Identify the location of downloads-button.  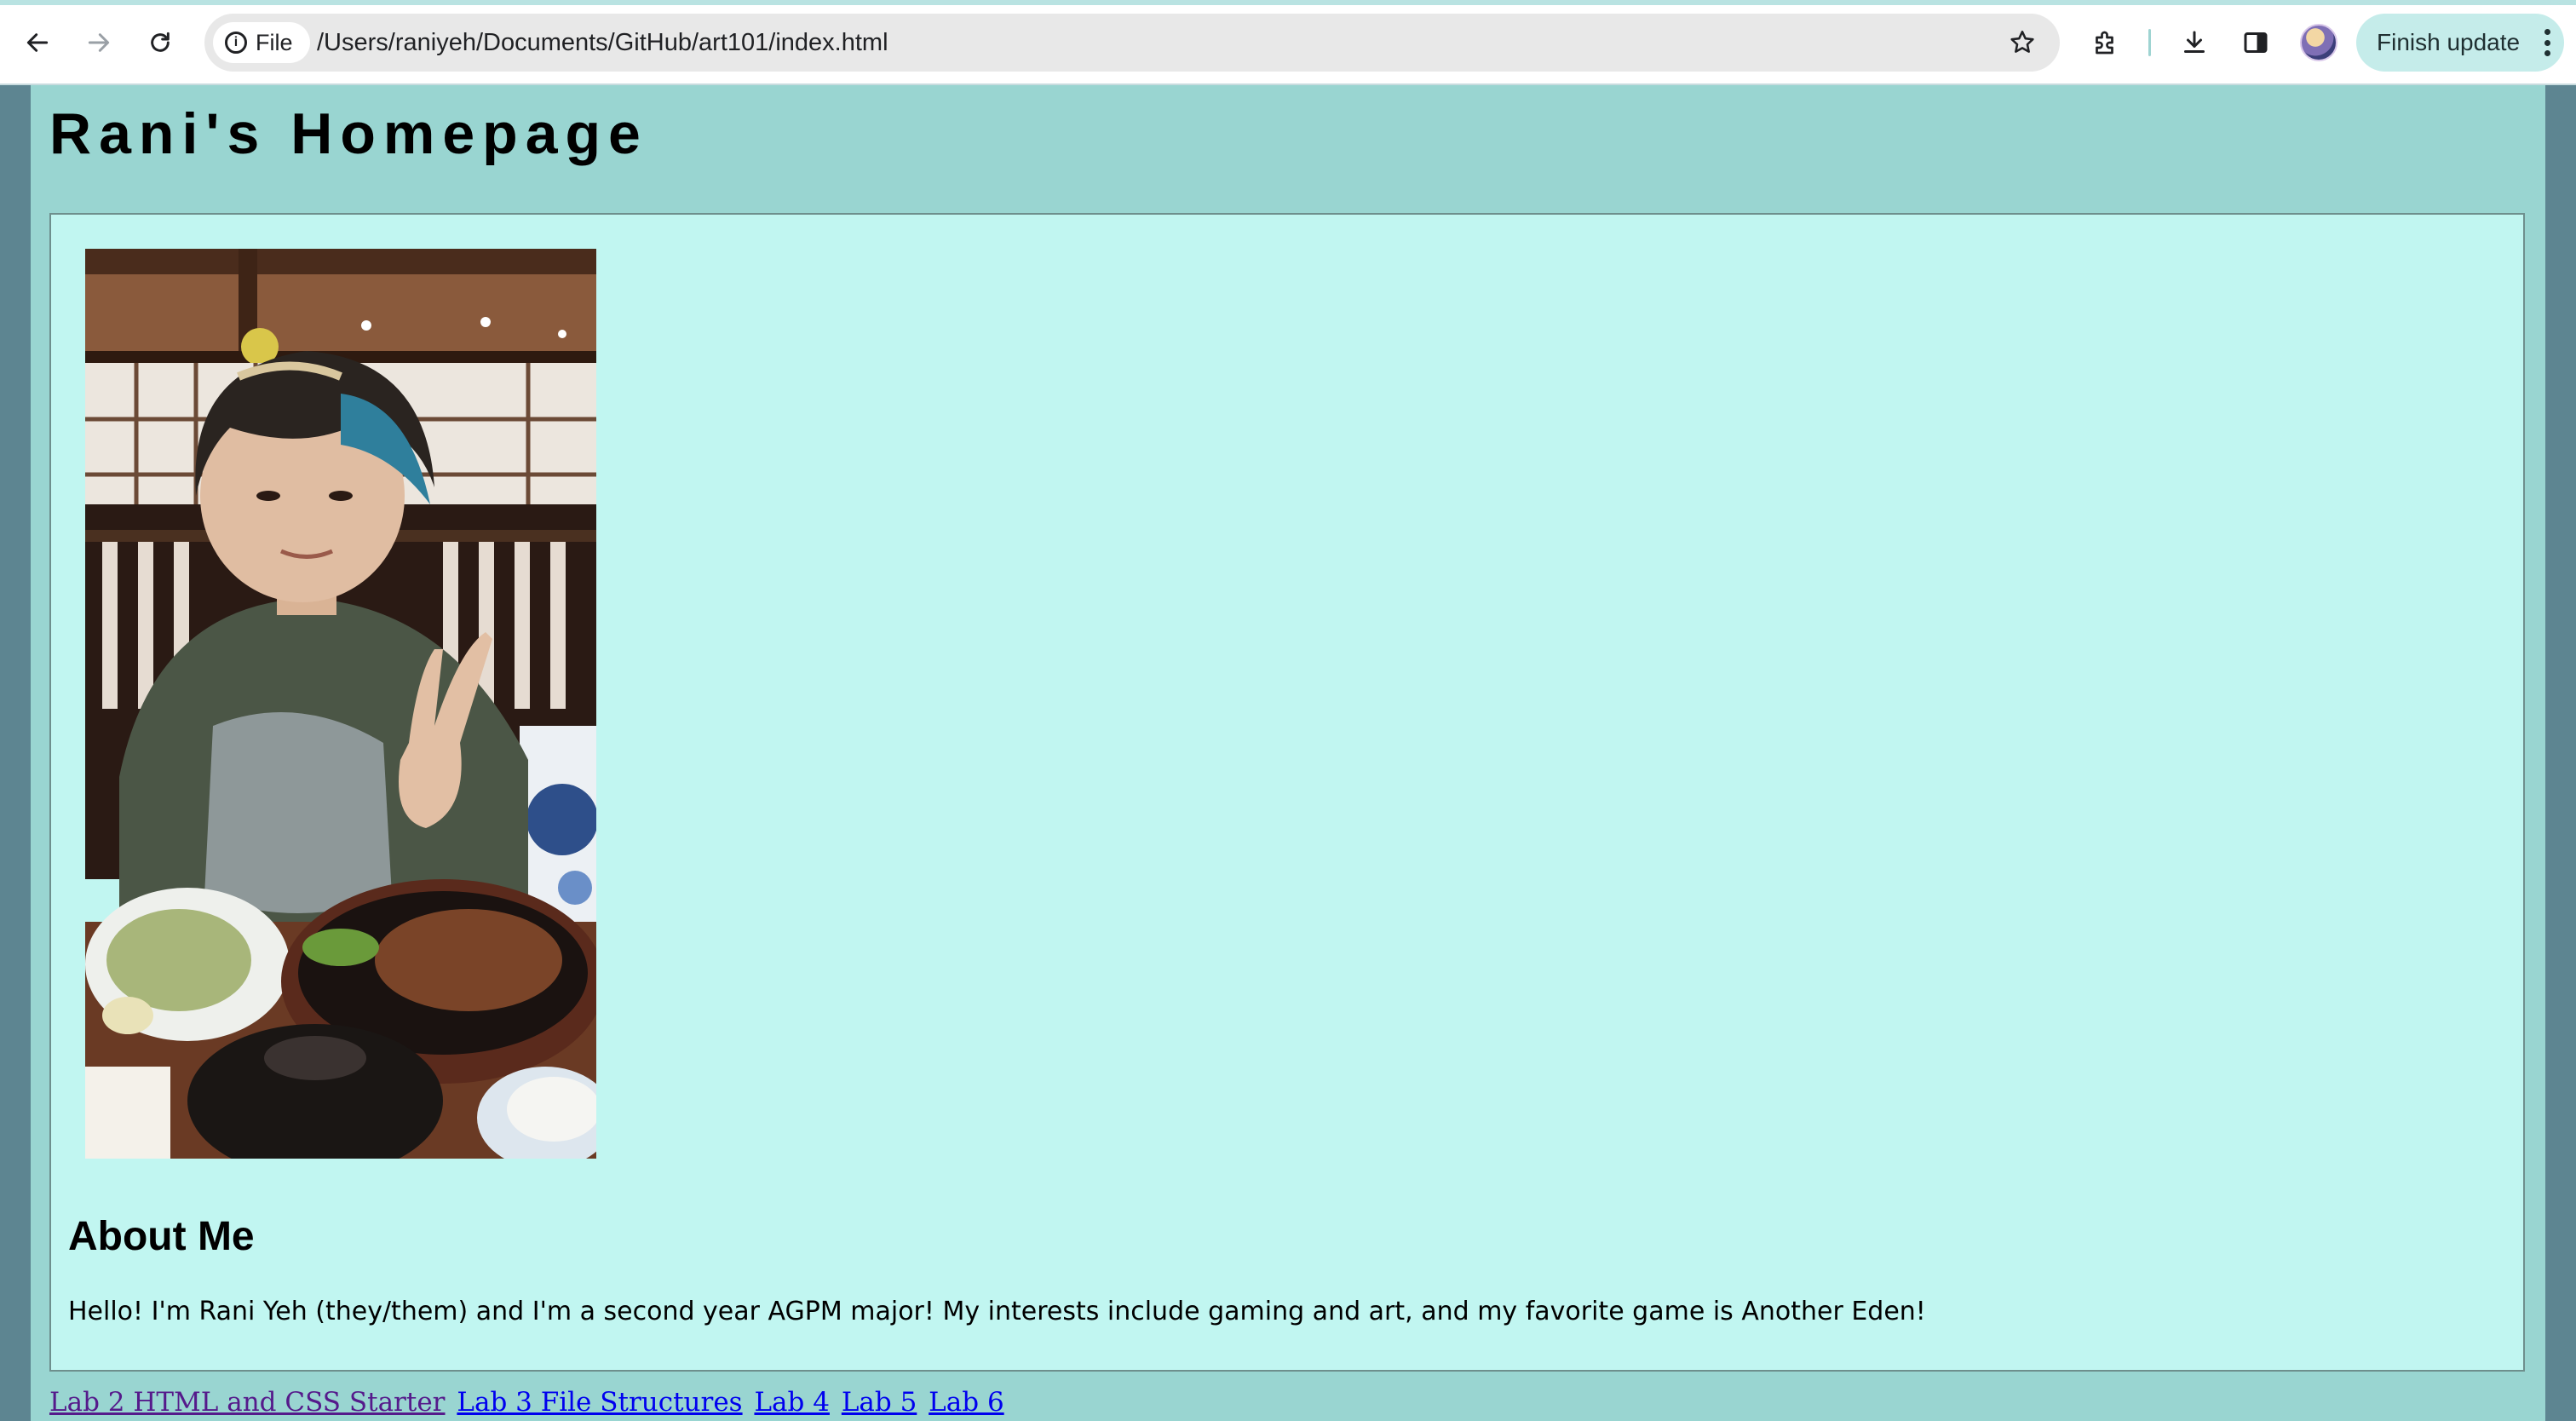
(2194, 42).